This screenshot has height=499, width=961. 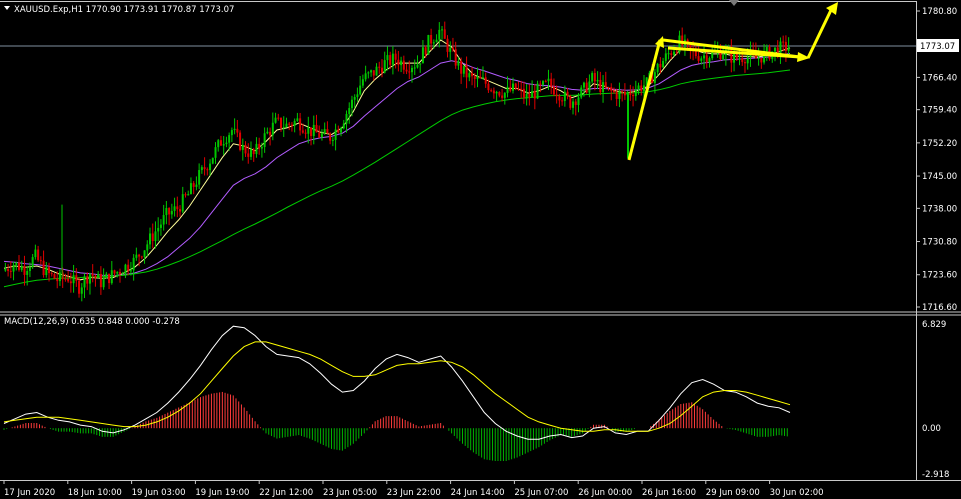 What do you see at coordinates (286, 493) in the screenshot?
I see `time-tick-label: 22 Jun 12:00` at bounding box center [286, 493].